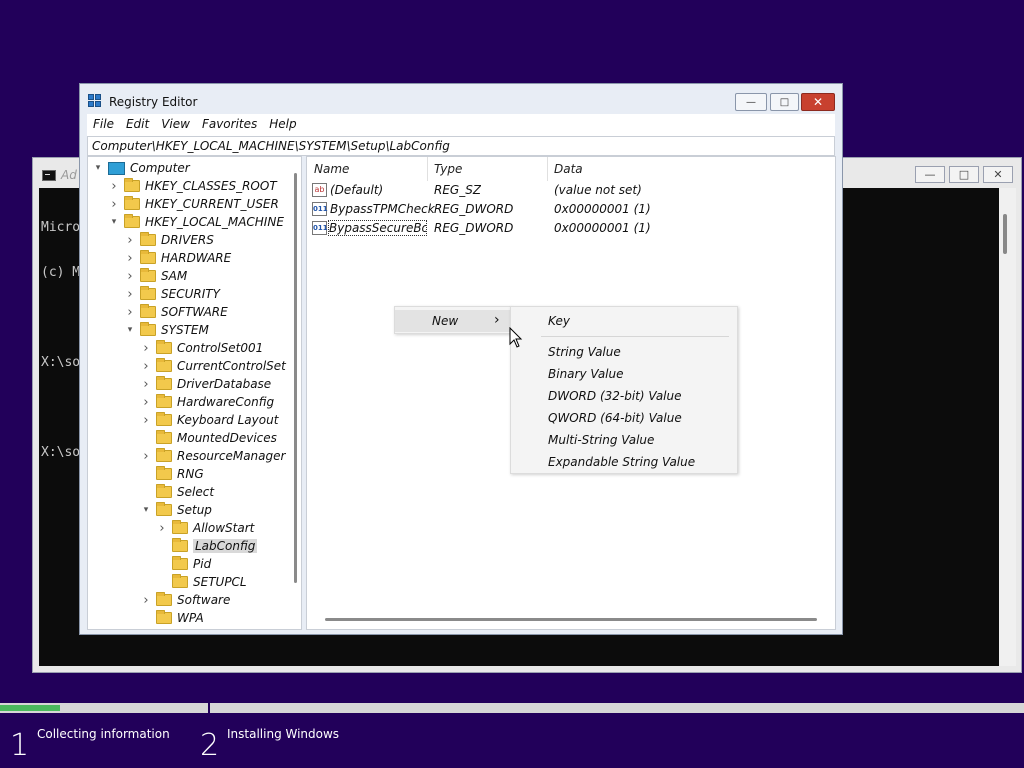 Image resolution: width=1024 pixels, height=768 pixels. Describe the element at coordinates (751, 102) in the screenshot. I see `minimize-button: —` at that location.